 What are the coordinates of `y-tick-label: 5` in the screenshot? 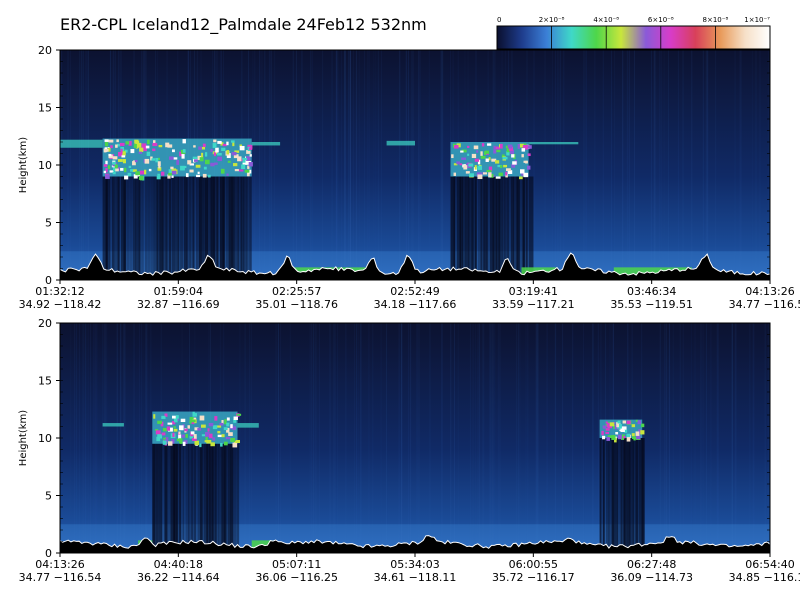 It's located at (48, 223).